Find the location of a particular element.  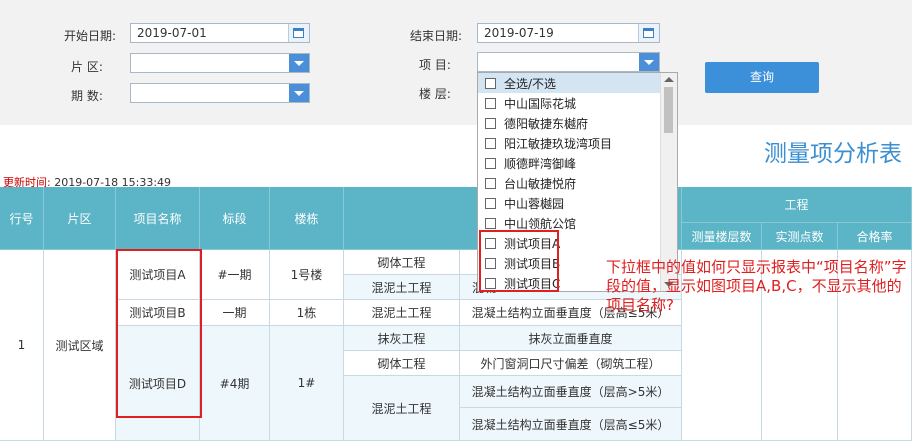

options-highlight-box is located at coordinates (519, 261).